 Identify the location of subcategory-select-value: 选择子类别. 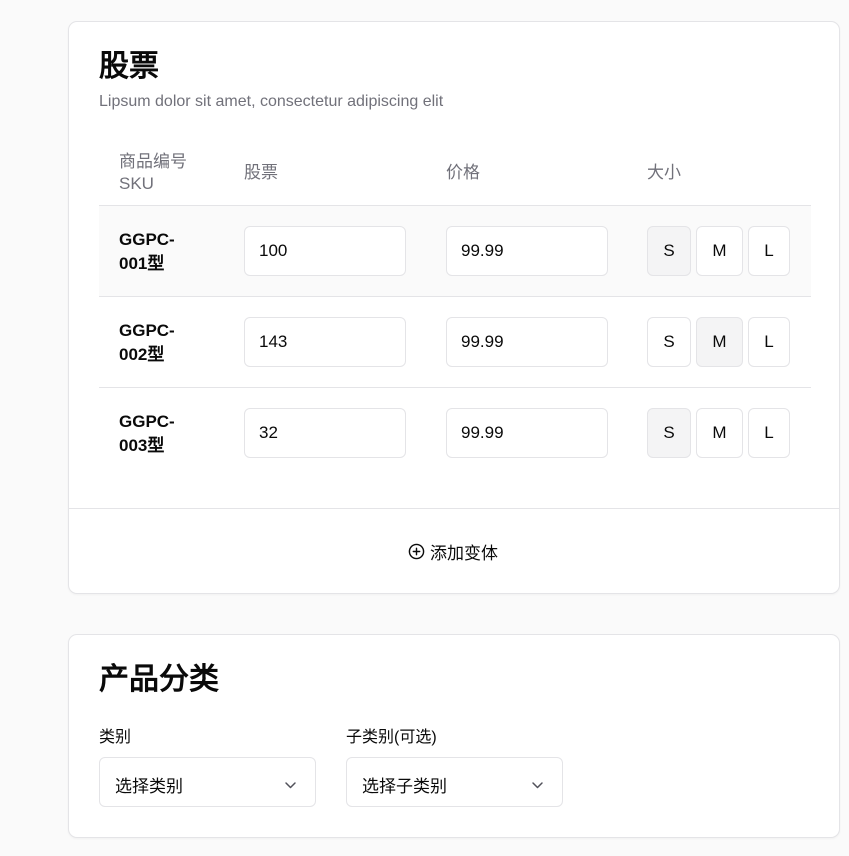
(404, 786).